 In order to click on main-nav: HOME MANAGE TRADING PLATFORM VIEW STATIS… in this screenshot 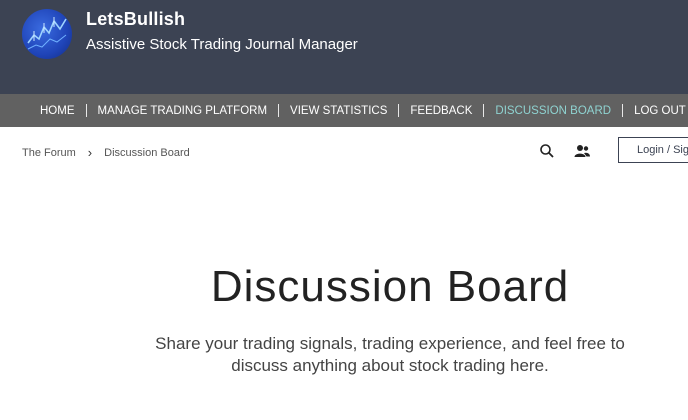, I will do `click(344, 110)`.